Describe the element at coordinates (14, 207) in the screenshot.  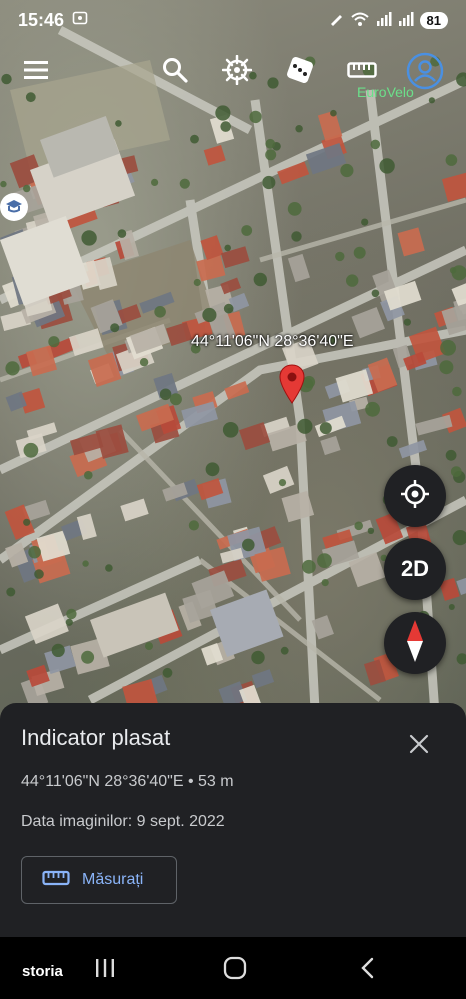
I see `school-poi-icon` at that location.